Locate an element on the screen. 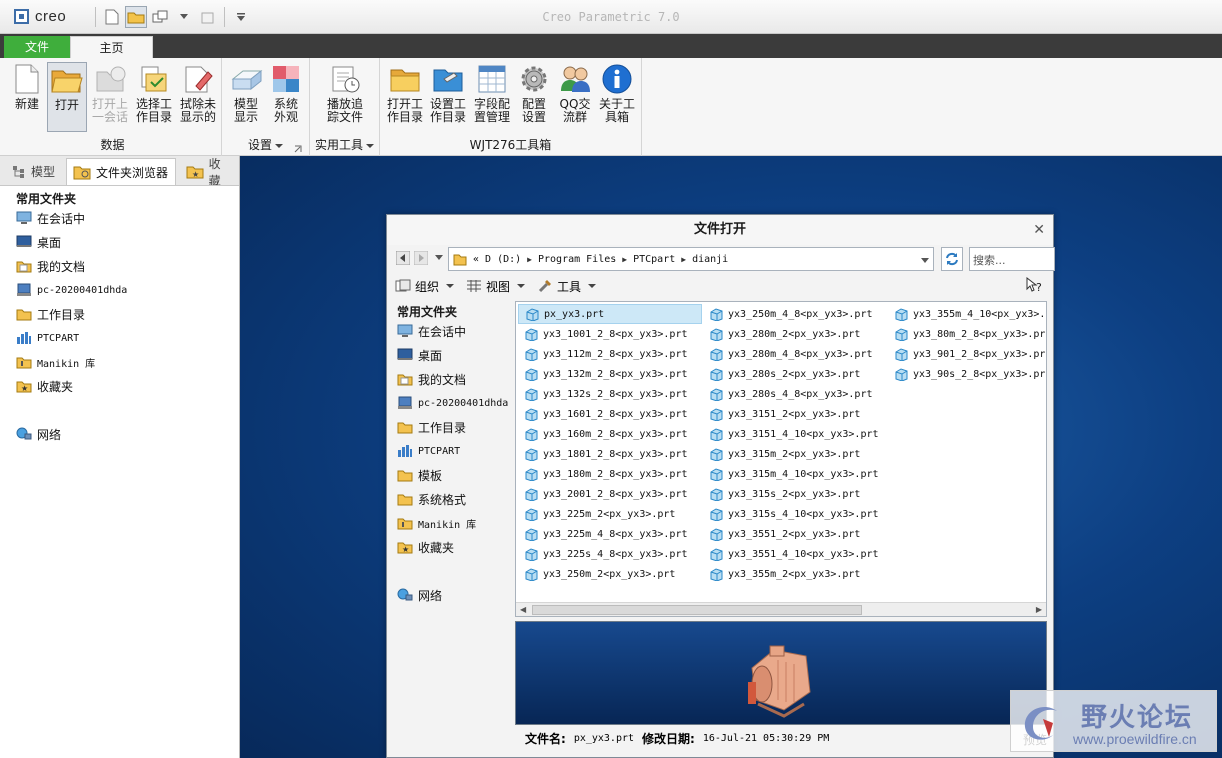  tab-favorites: ★ 收藏 is located at coordinates (209, 171).